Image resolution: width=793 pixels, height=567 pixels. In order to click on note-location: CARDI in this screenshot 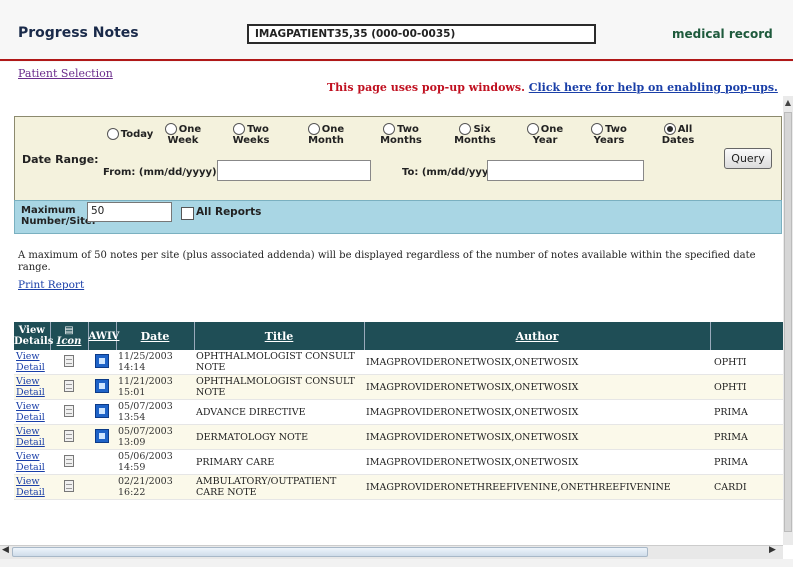, I will do `click(748, 487)`.